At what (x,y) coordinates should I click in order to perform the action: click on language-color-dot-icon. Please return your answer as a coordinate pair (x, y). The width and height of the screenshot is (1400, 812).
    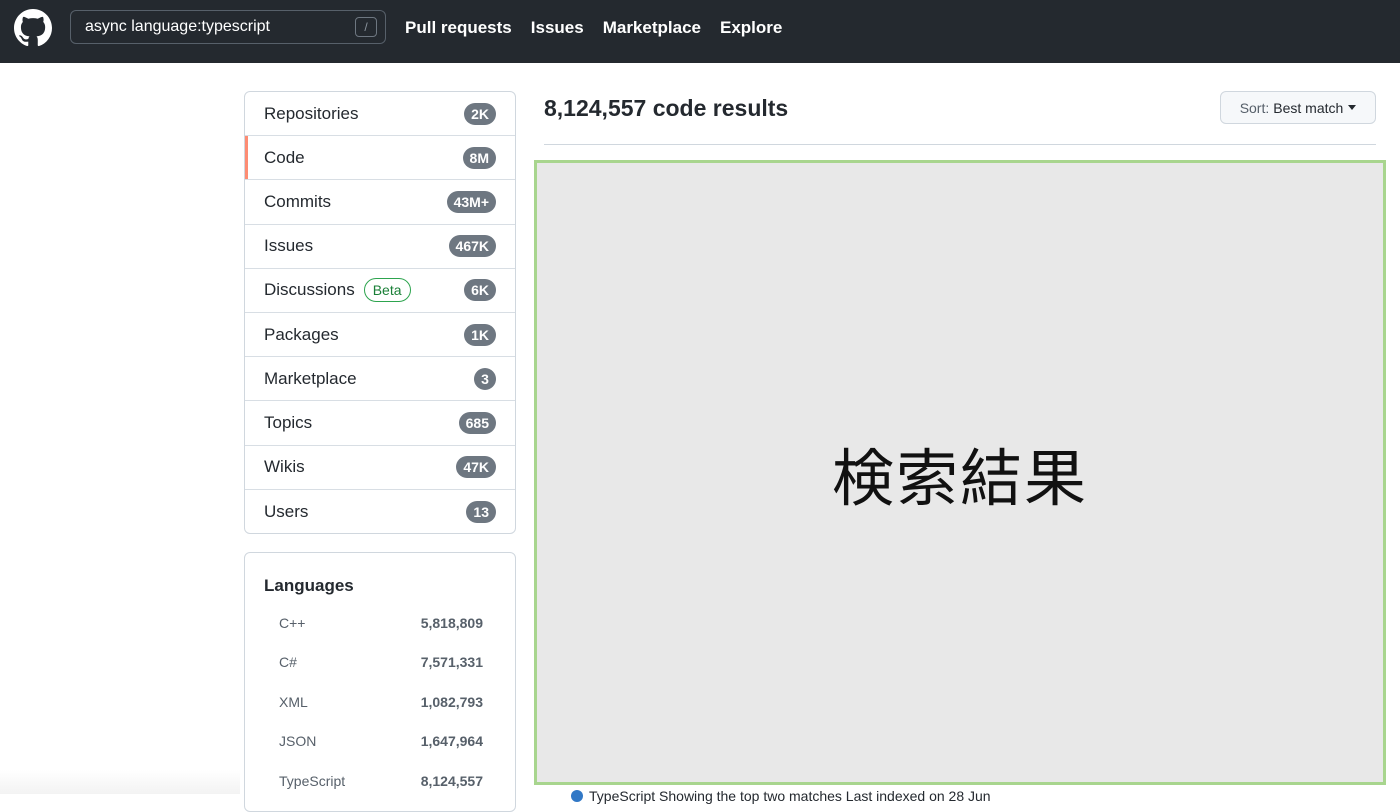
    Looking at the image, I should click on (577, 796).